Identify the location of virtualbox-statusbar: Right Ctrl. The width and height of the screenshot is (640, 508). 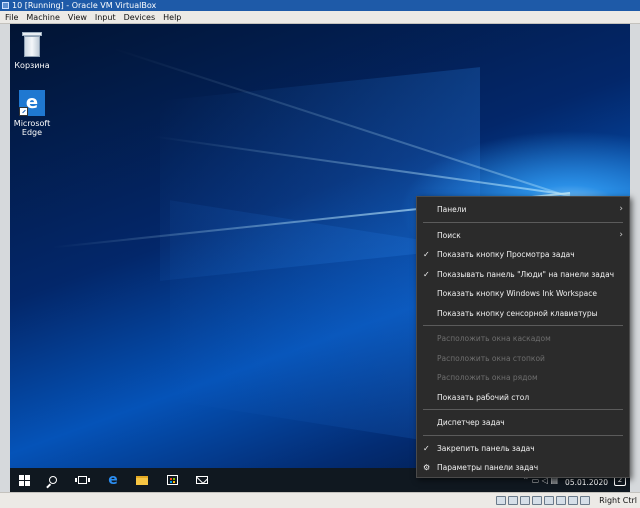
(320, 500).